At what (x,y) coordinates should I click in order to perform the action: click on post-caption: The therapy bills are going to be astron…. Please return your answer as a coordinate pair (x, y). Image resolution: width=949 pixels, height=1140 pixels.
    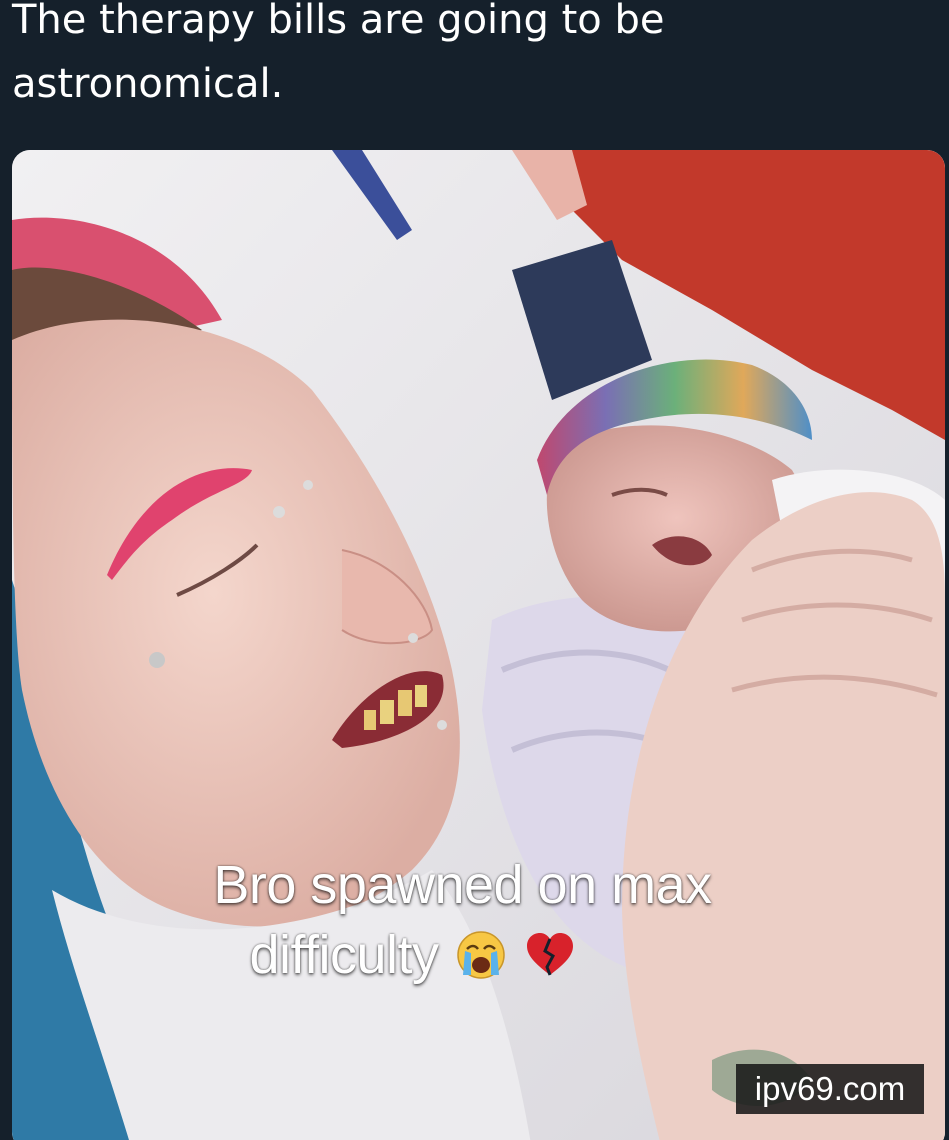
    Looking at the image, I should click on (338, 53).